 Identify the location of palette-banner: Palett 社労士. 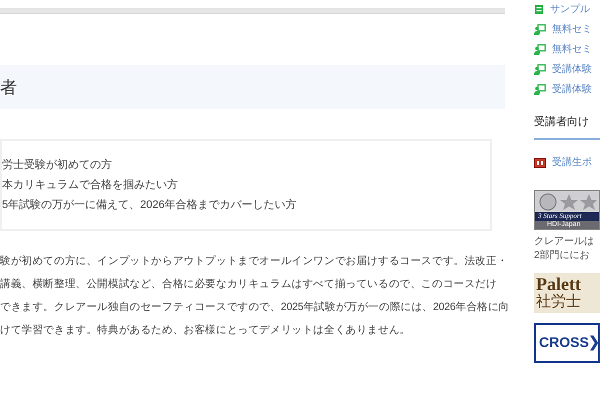
(567, 292).